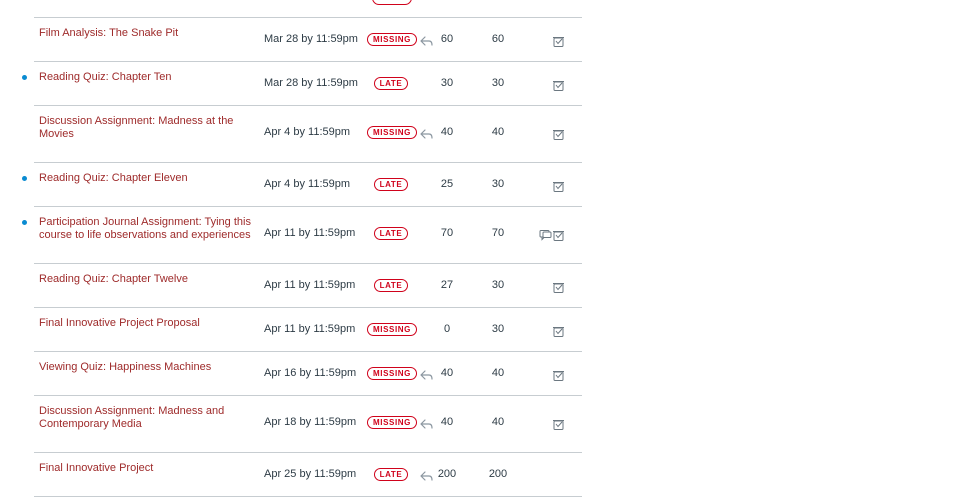 This screenshot has width=953, height=498. Describe the element at coordinates (447, 184) in the screenshot. I see `score: 25` at that location.